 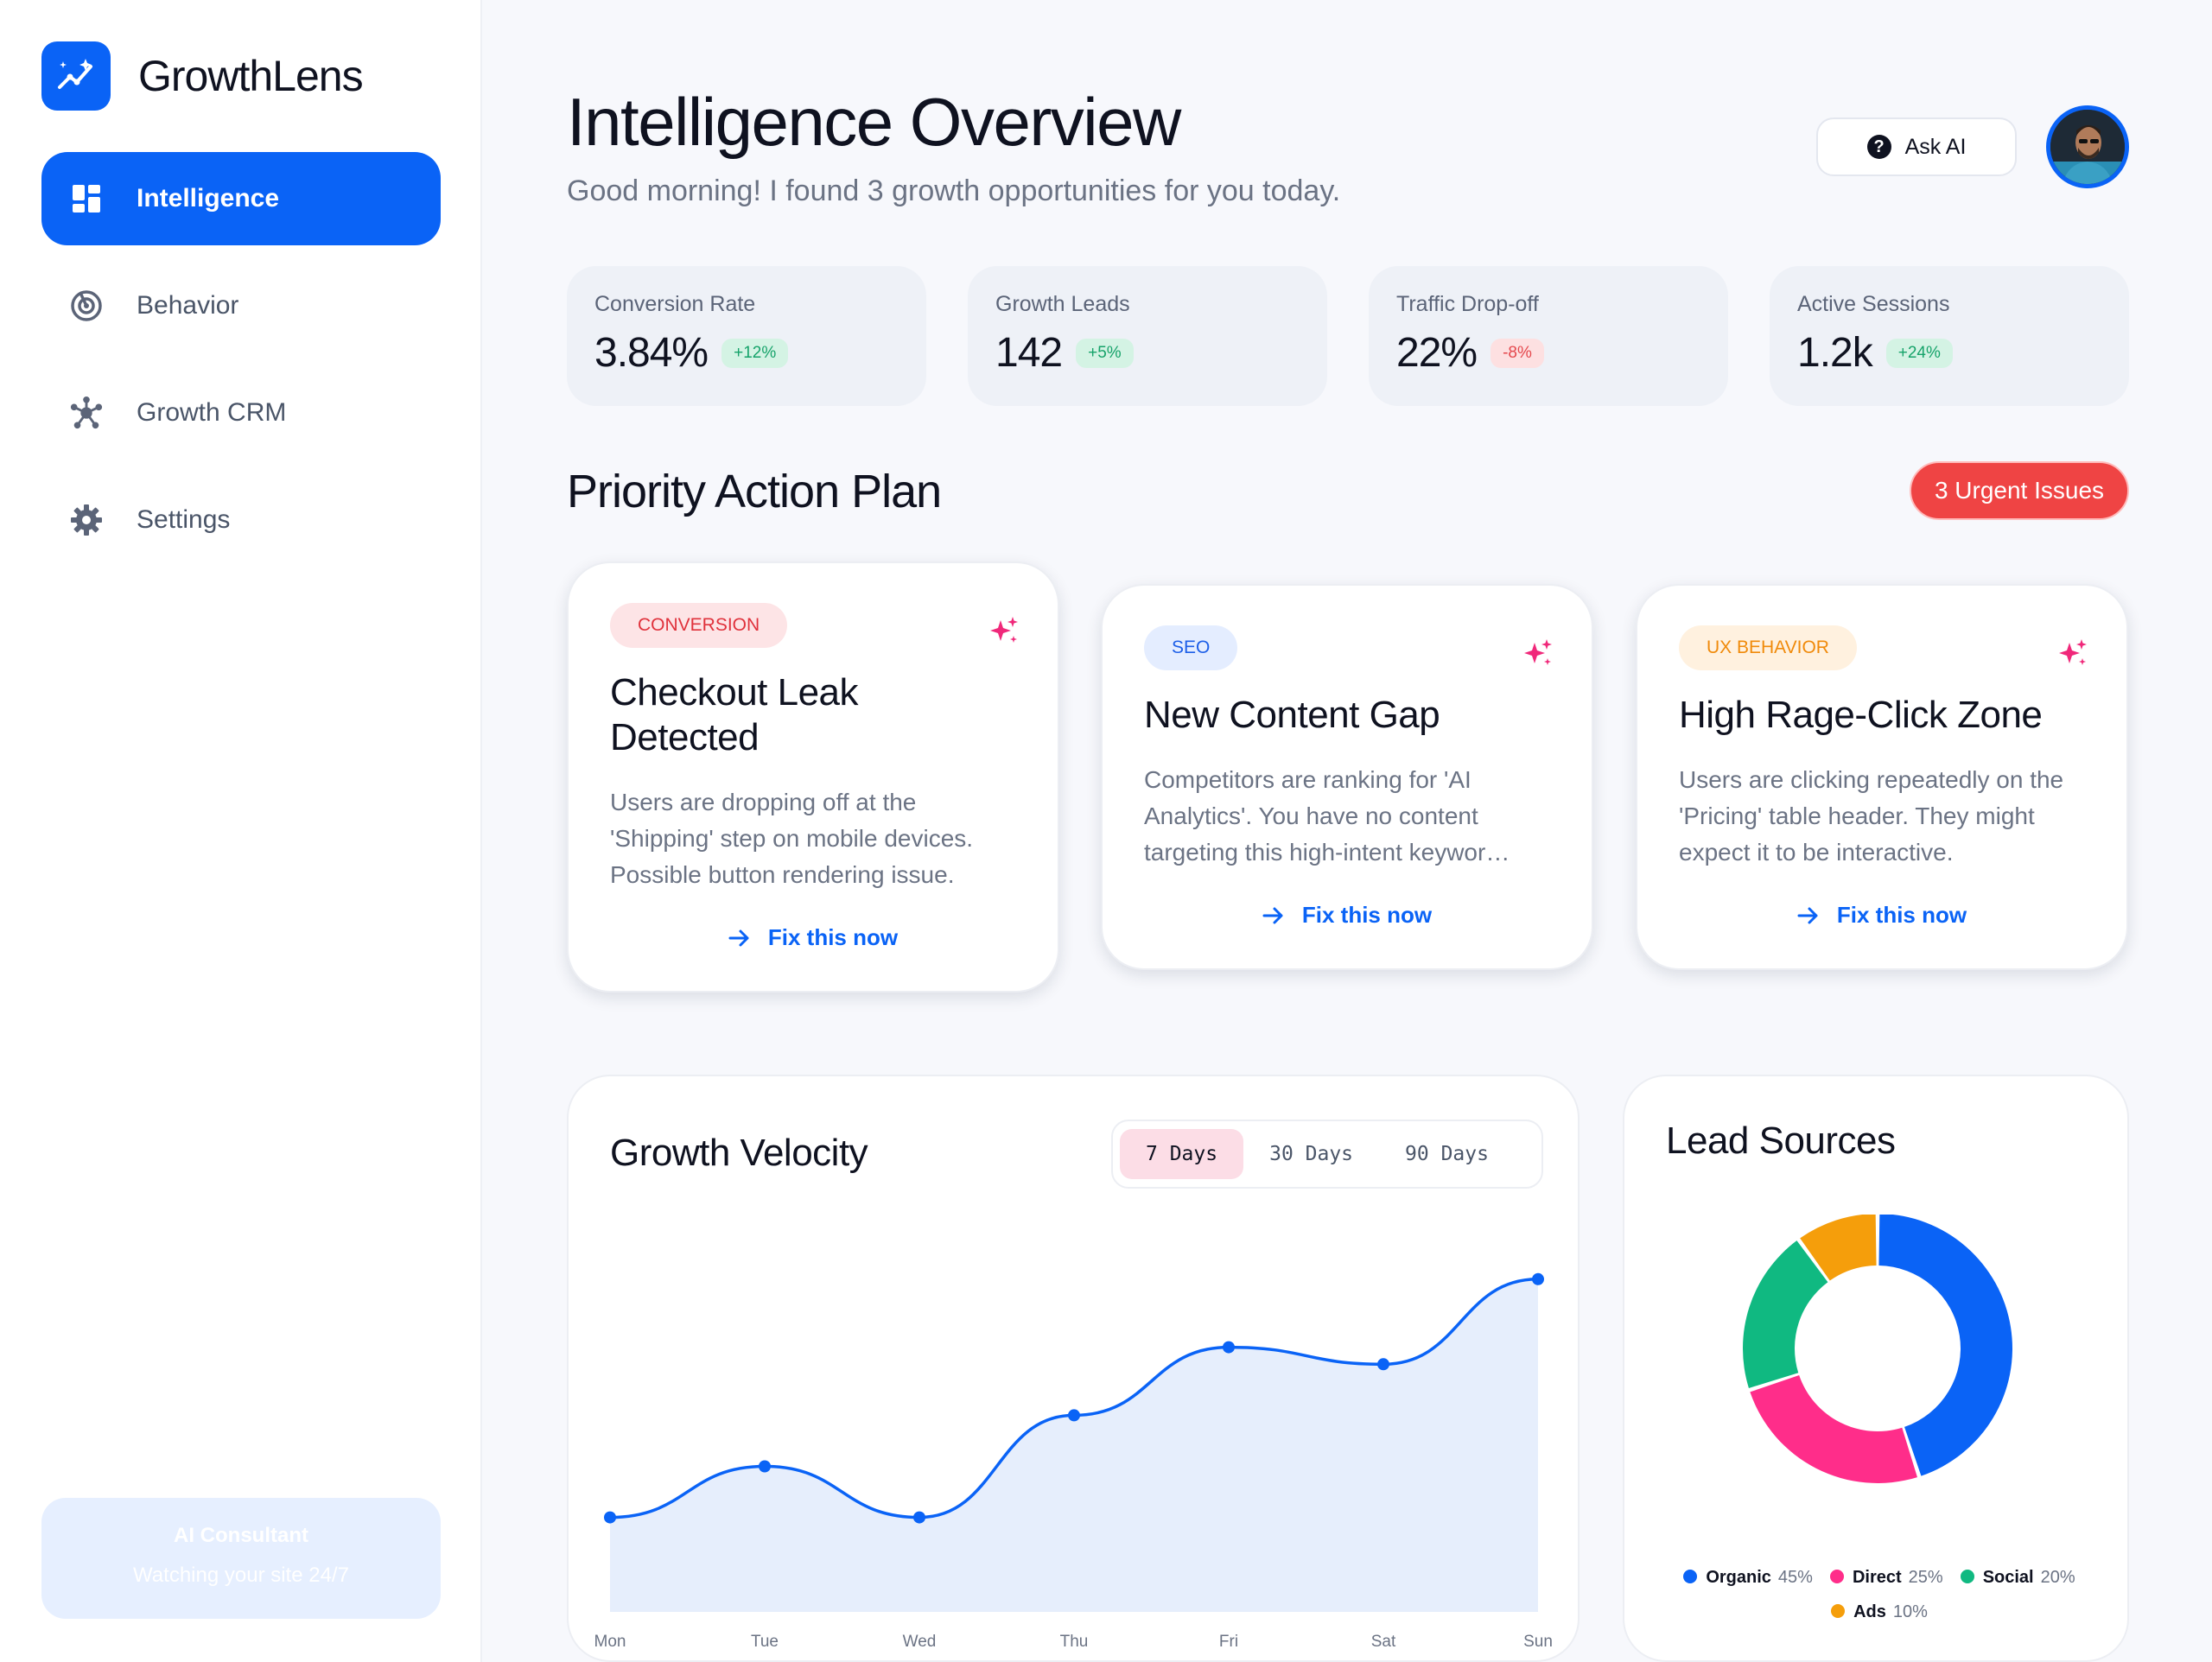 What do you see at coordinates (746, 336) in the screenshot?
I see `kpi-card-conversion-rate: Conversion Rate 3.84% +12%` at bounding box center [746, 336].